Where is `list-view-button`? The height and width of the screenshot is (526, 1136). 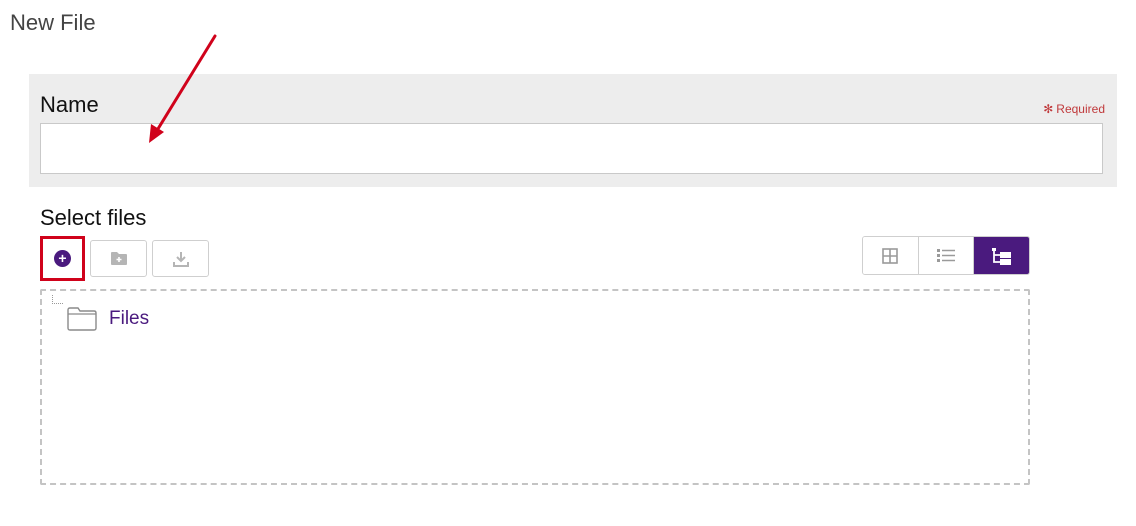 list-view-button is located at coordinates (946, 255).